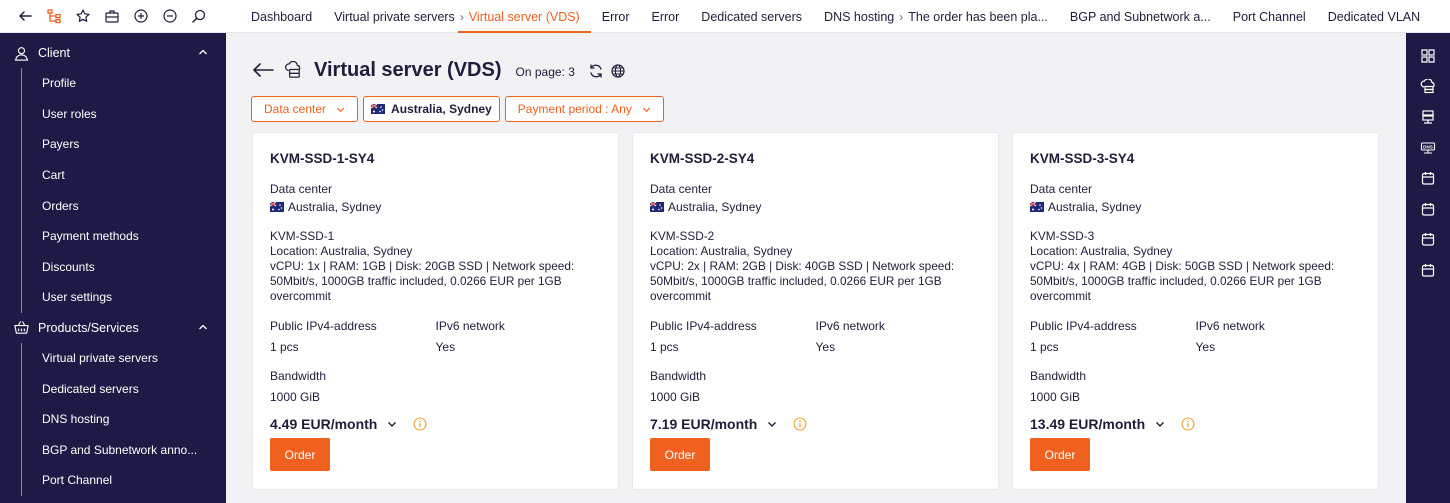 This screenshot has height=503, width=1450. I want to click on tab-item: Dedicated servers, so click(751, 16).